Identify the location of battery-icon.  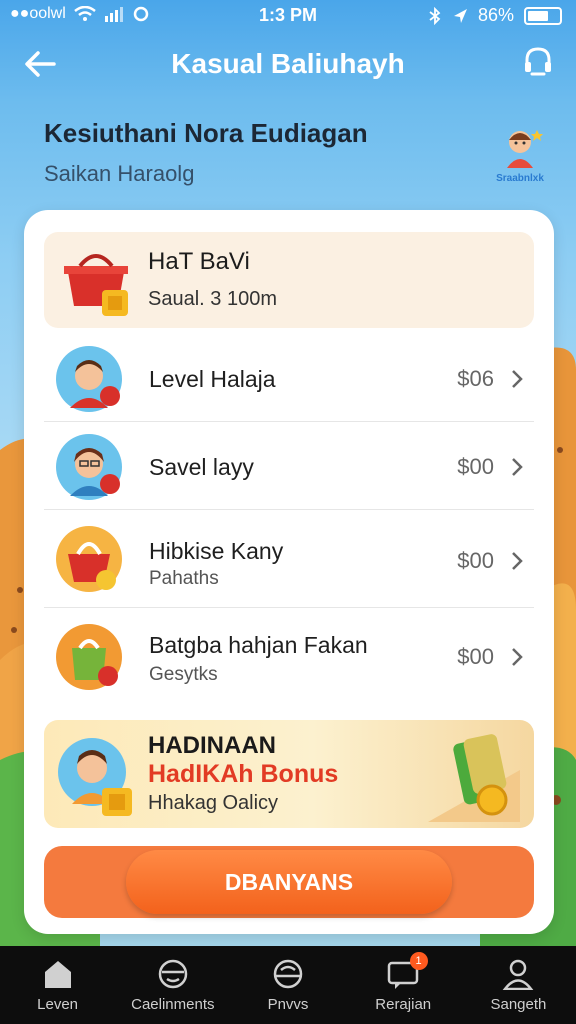
(543, 15).